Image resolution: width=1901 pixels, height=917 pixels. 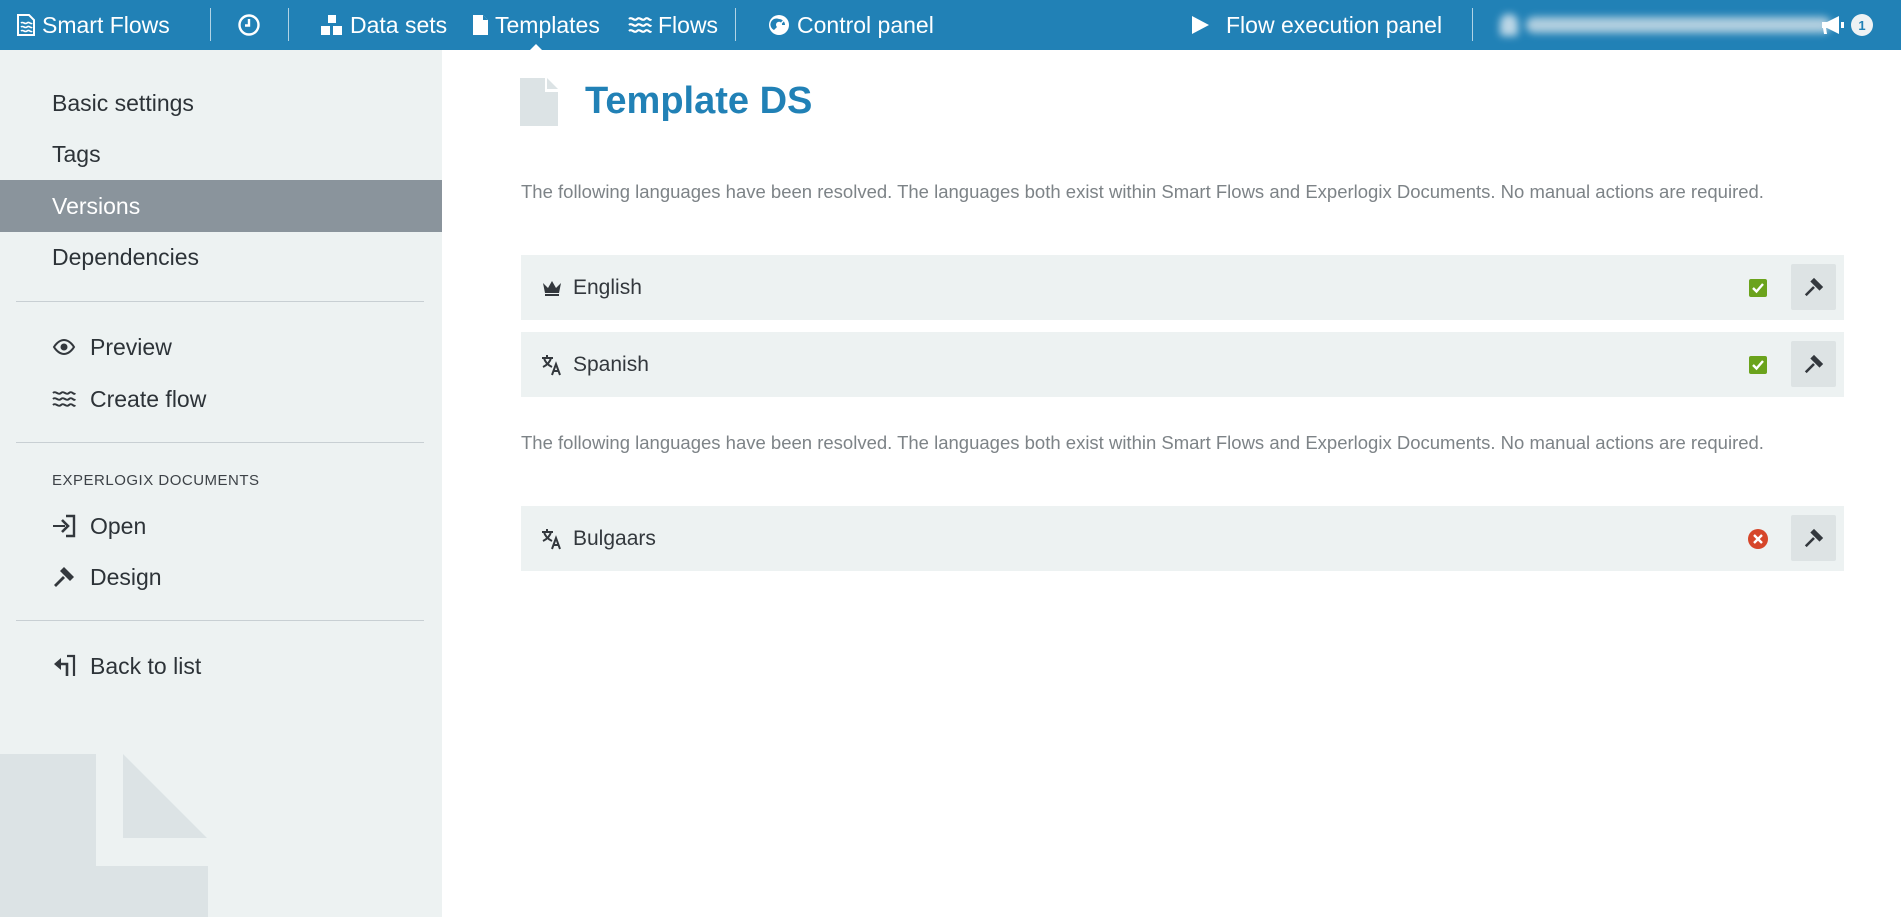 What do you see at coordinates (480, 25) in the screenshot?
I see `file-icon` at bounding box center [480, 25].